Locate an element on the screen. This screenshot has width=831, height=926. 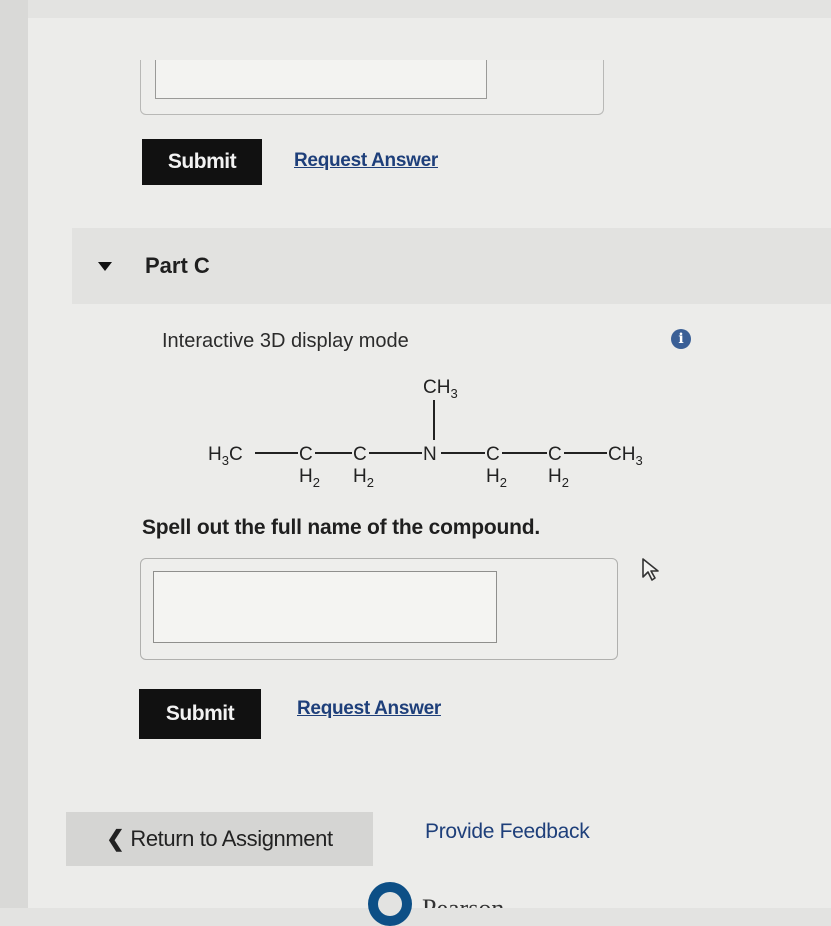
pearson-logo-icon is located at coordinates (390, 904).